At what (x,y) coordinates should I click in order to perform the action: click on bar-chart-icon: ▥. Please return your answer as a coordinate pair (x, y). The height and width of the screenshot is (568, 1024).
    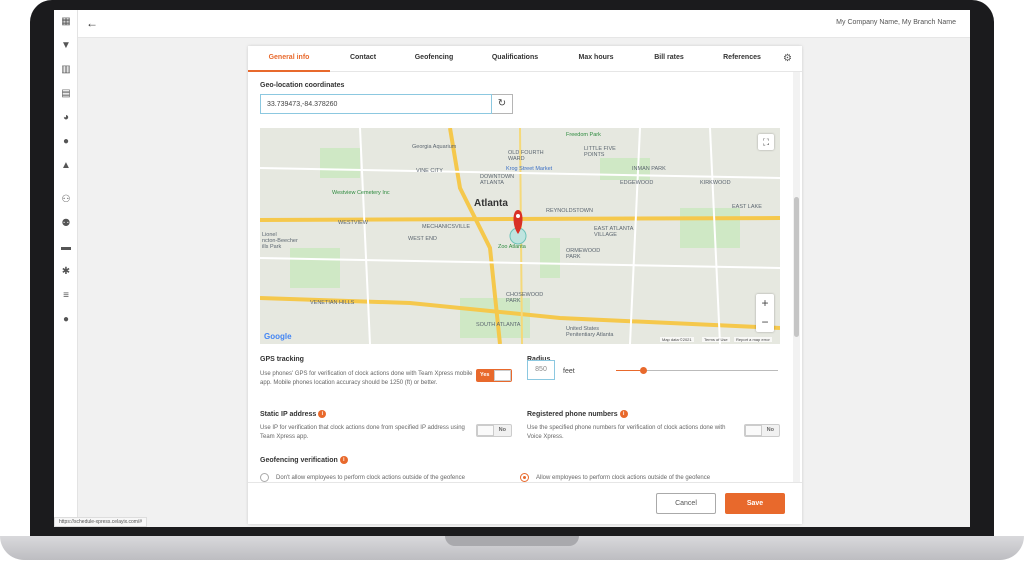
    Looking at the image, I should click on (66, 70).